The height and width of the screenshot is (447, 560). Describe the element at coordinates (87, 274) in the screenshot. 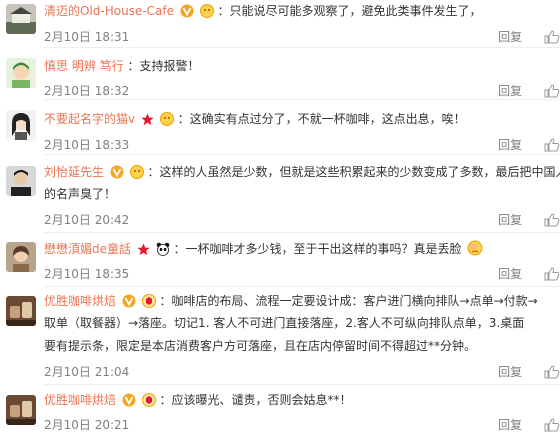

I see `comment-time: 2月10日 18:35` at that location.